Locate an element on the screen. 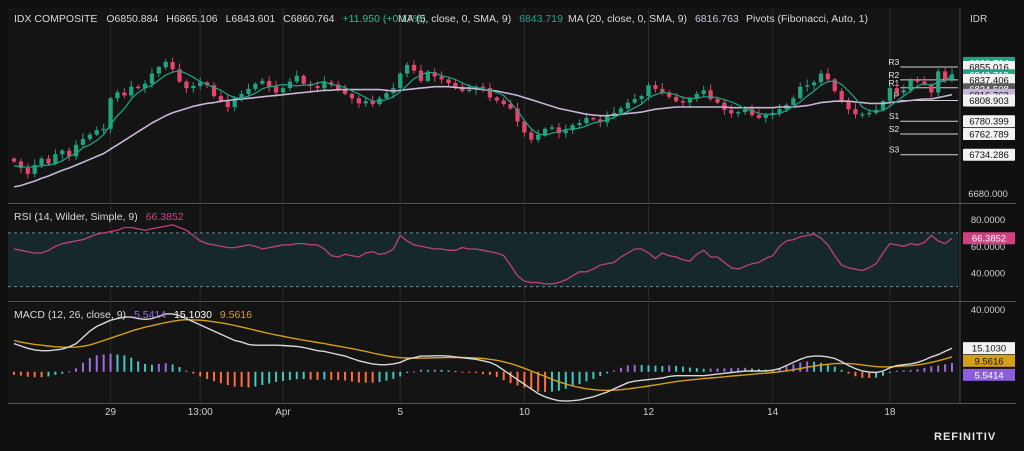 The height and width of the screenshot is (451, 1024). macd-value-tag-label: 15.1030 is located at coordinates (989, 349).